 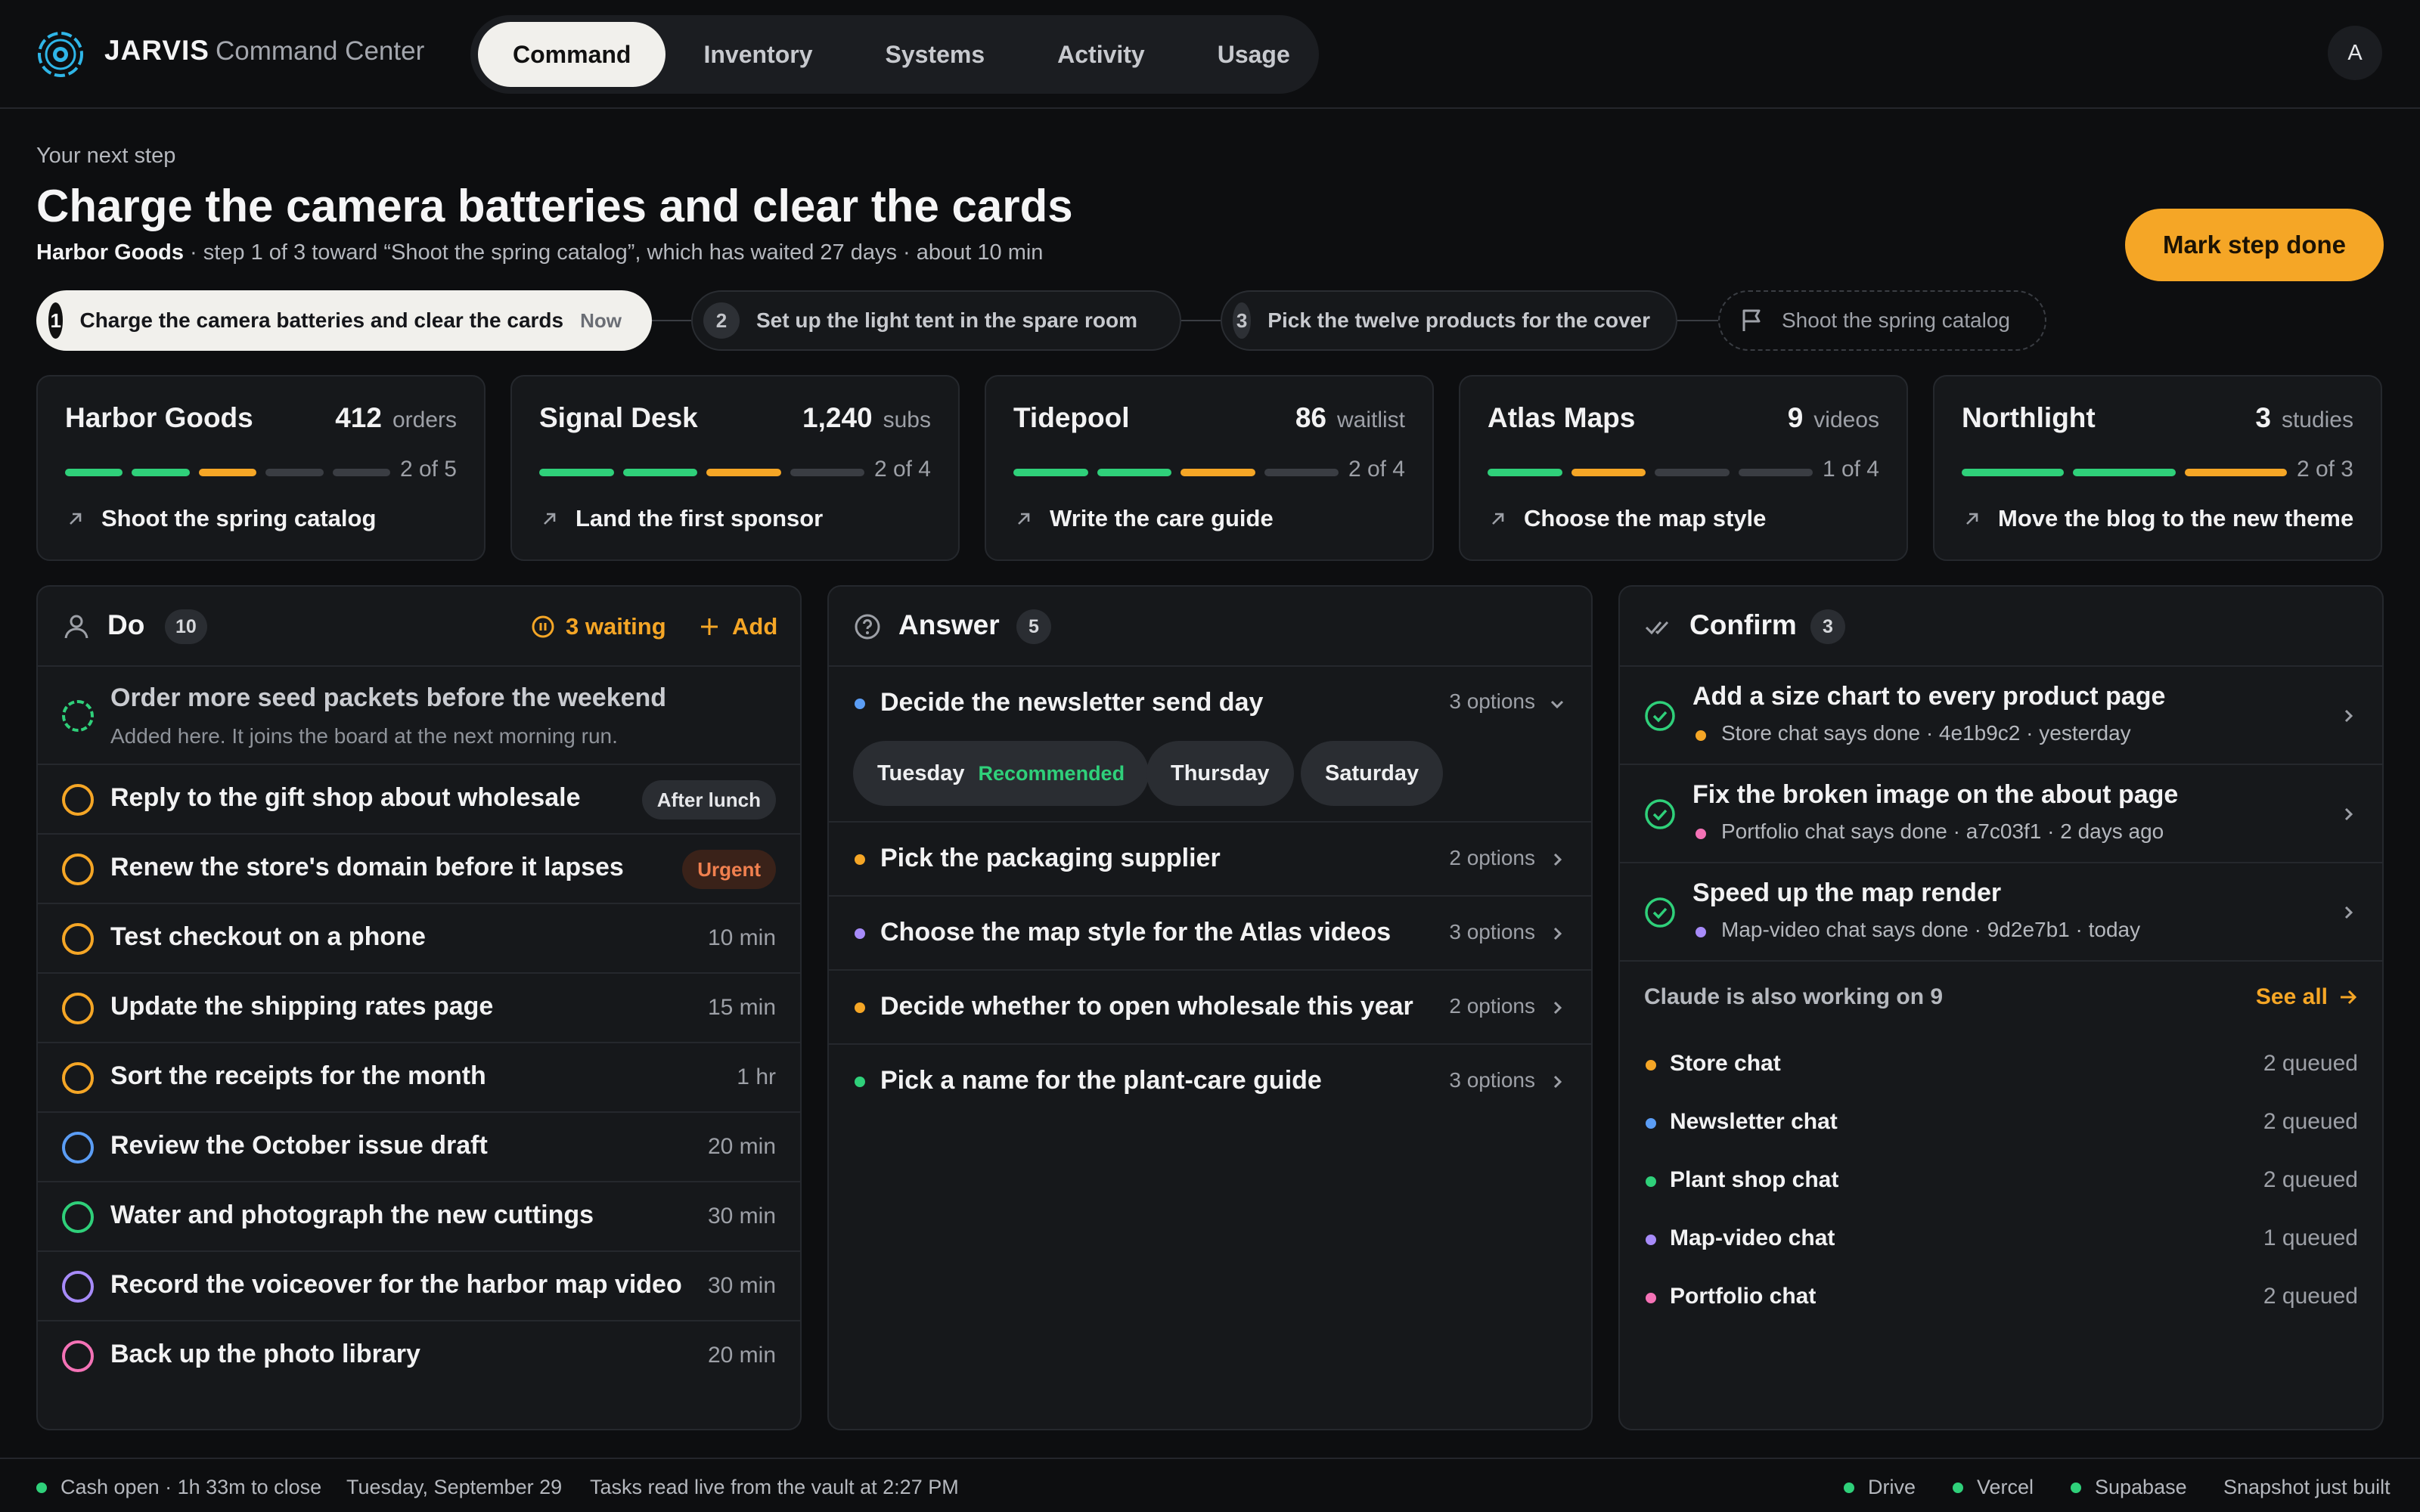 What do you see at coordinates (2001, 1122) in the screenshot?
I see `chat-row: Newsletter chat 2 queued` at bounding box center [2001, 1122].